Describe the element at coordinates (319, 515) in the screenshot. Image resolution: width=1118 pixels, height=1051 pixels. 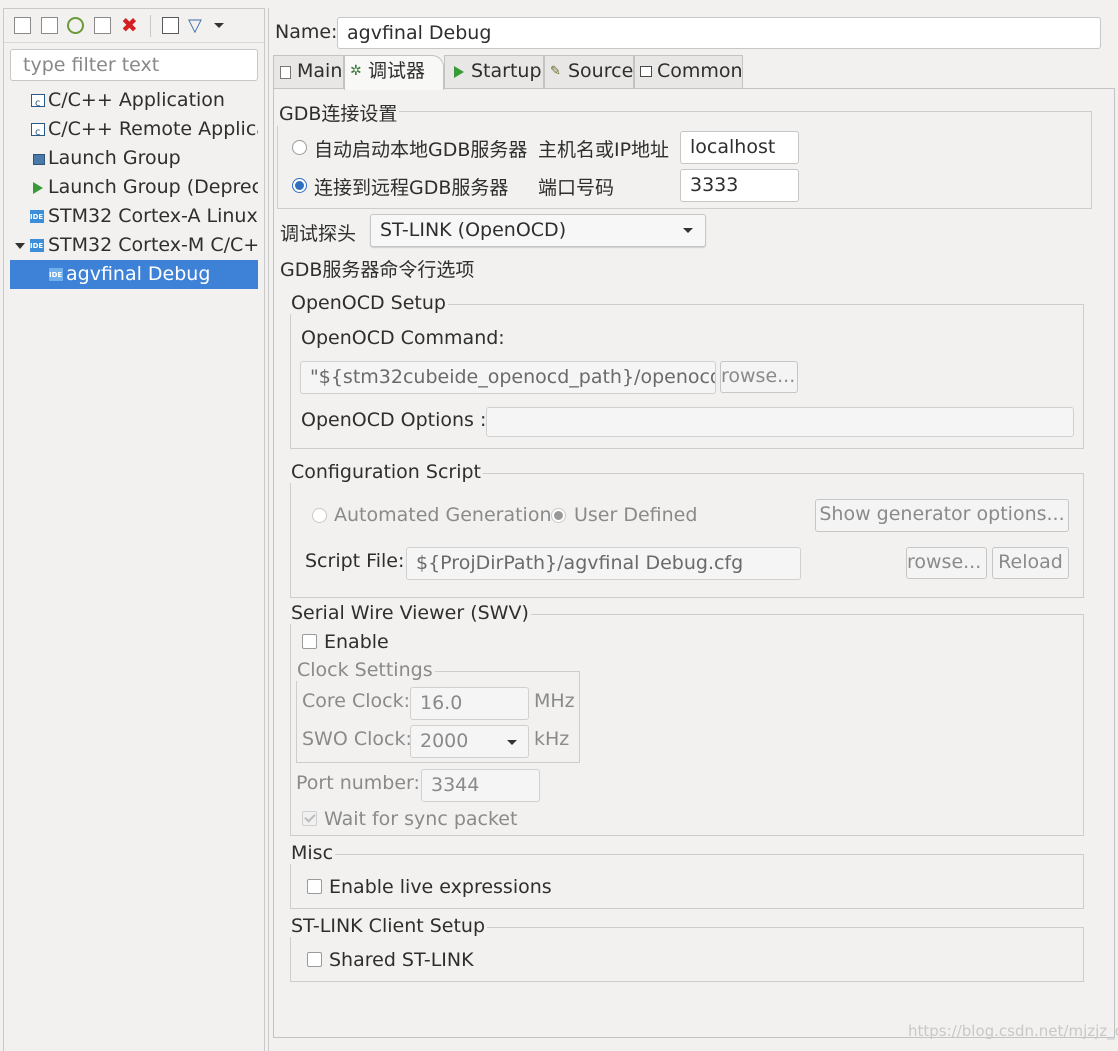
I see `automated-generation-radio` at that location.